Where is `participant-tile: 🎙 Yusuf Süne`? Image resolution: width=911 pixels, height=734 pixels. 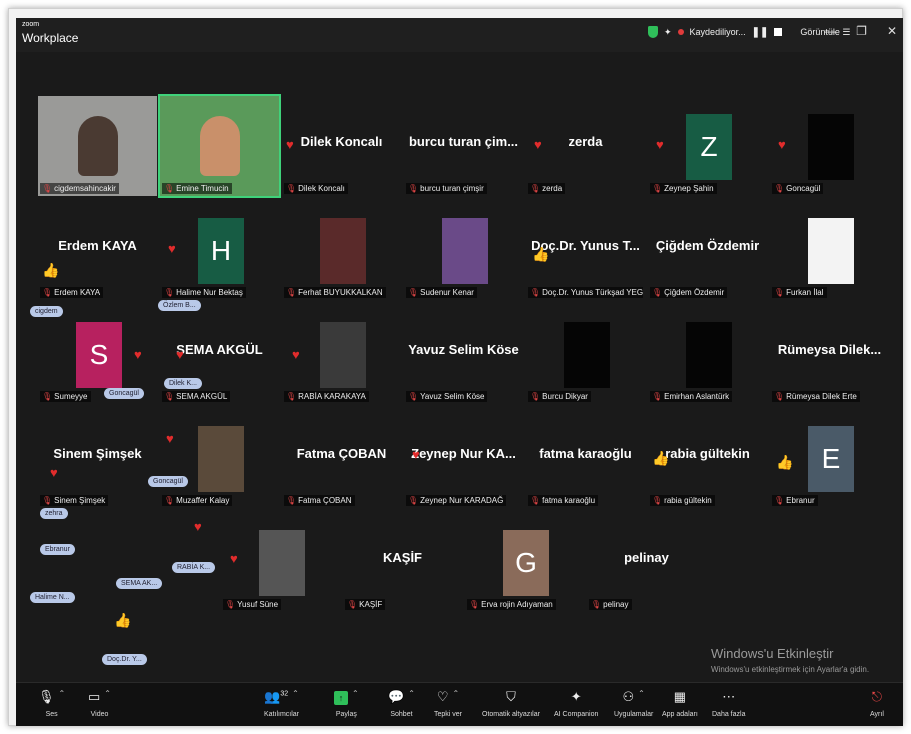
participant-tile: 🎙 Yusuf Süne is located at coordinates (280, 562).